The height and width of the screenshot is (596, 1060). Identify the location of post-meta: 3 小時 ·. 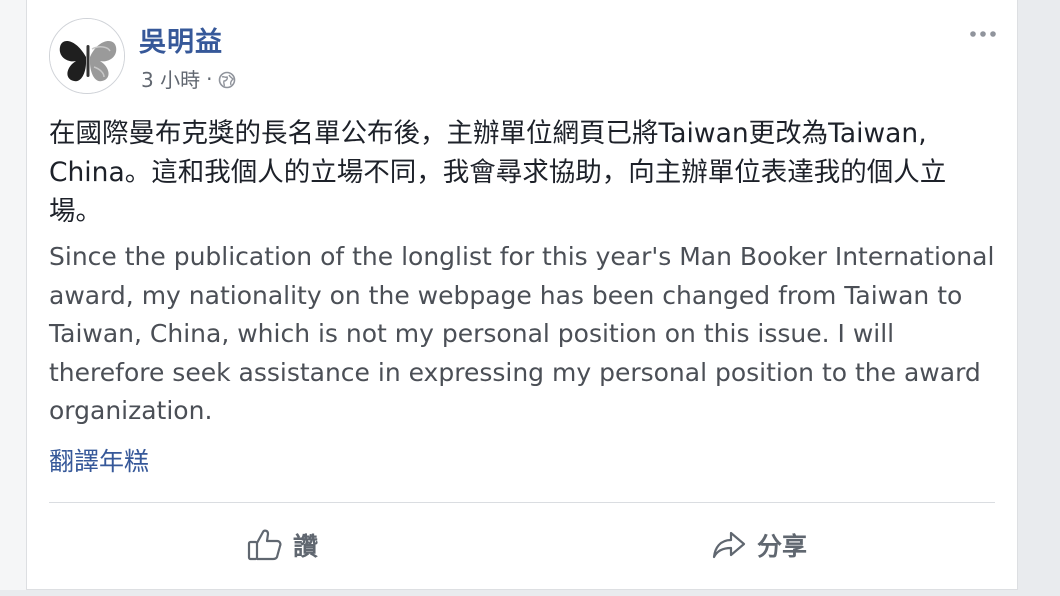
(188, 78).